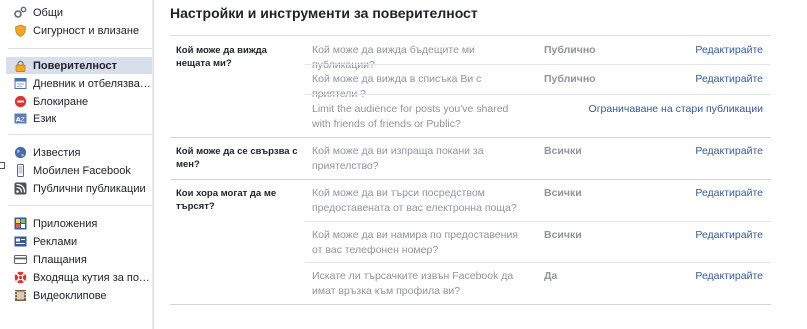  What do you see at coordinates (221, 57) in the screenshot?
I see `section-label-who-can-see: Кой може да вижда нещата ми?` at bounding box center [221, 57].